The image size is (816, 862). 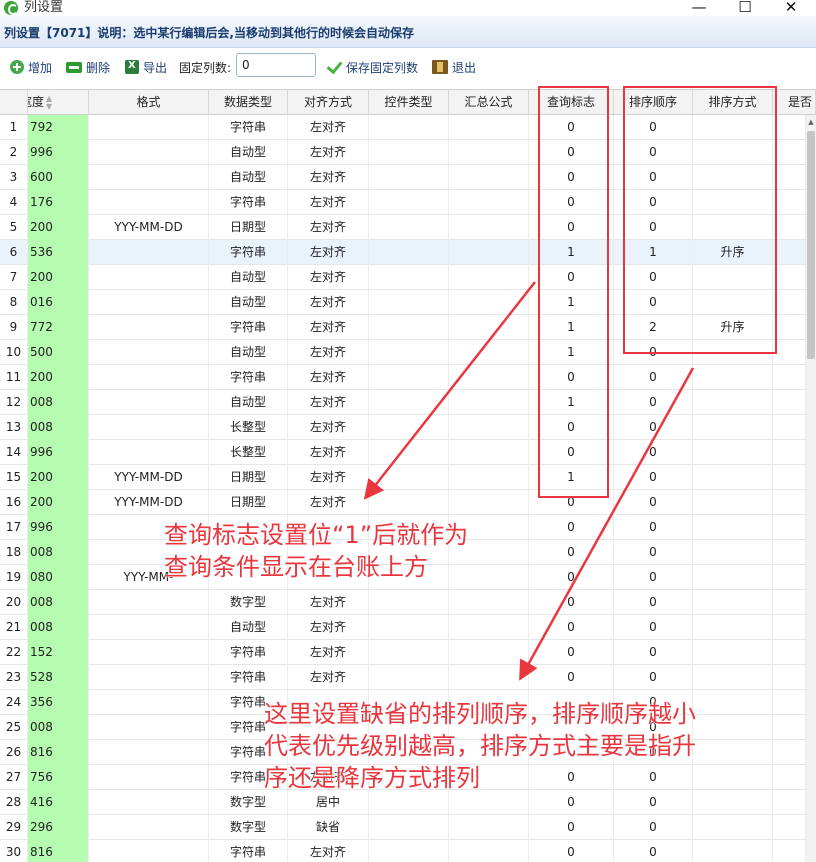 I want to click on cell-format: YYY-MM-DD, so click(x=149, y=502).